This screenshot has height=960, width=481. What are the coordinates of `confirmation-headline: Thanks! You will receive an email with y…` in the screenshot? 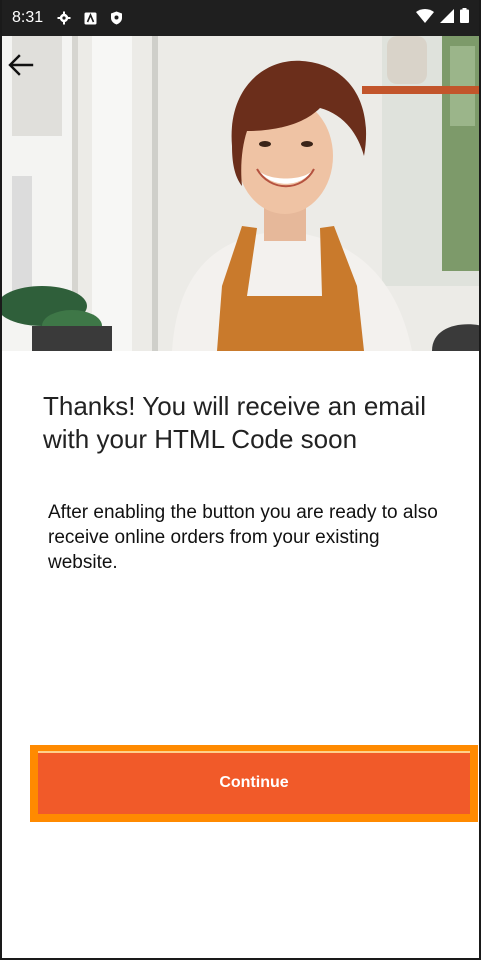 It's located at (234, 422).